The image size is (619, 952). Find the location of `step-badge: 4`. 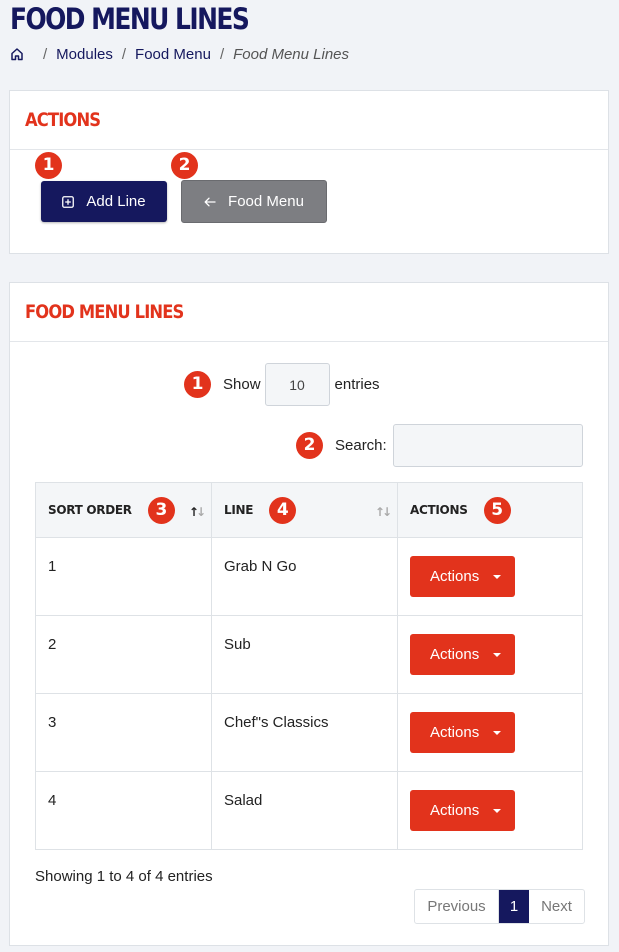

step-badge: 4 is located at coordinates (283, 510).